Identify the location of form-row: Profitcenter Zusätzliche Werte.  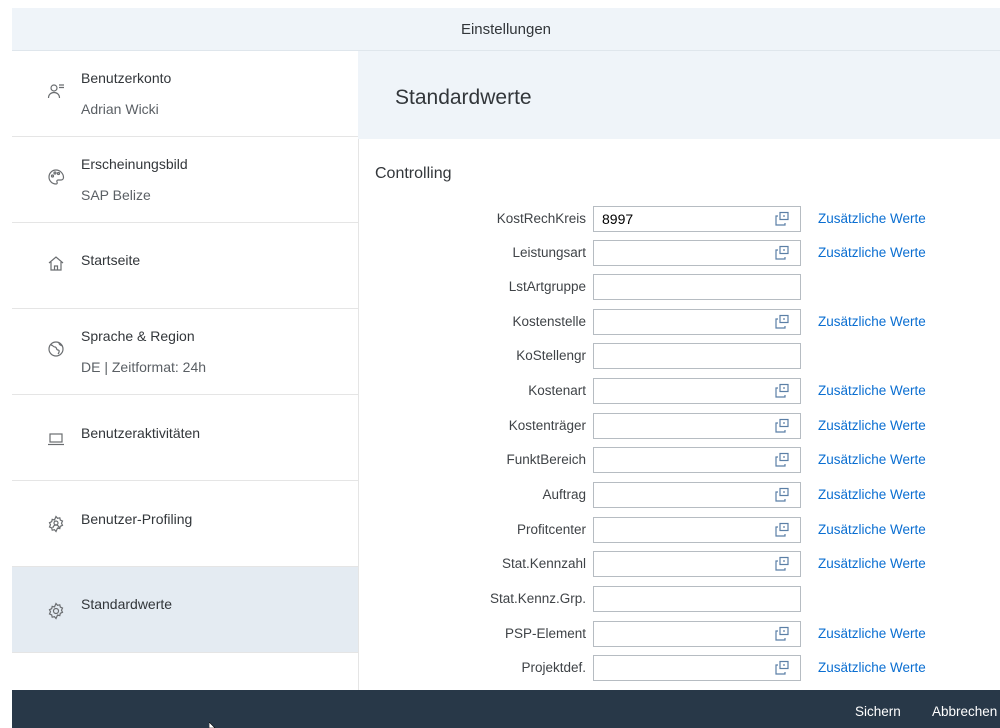
(679, 531).